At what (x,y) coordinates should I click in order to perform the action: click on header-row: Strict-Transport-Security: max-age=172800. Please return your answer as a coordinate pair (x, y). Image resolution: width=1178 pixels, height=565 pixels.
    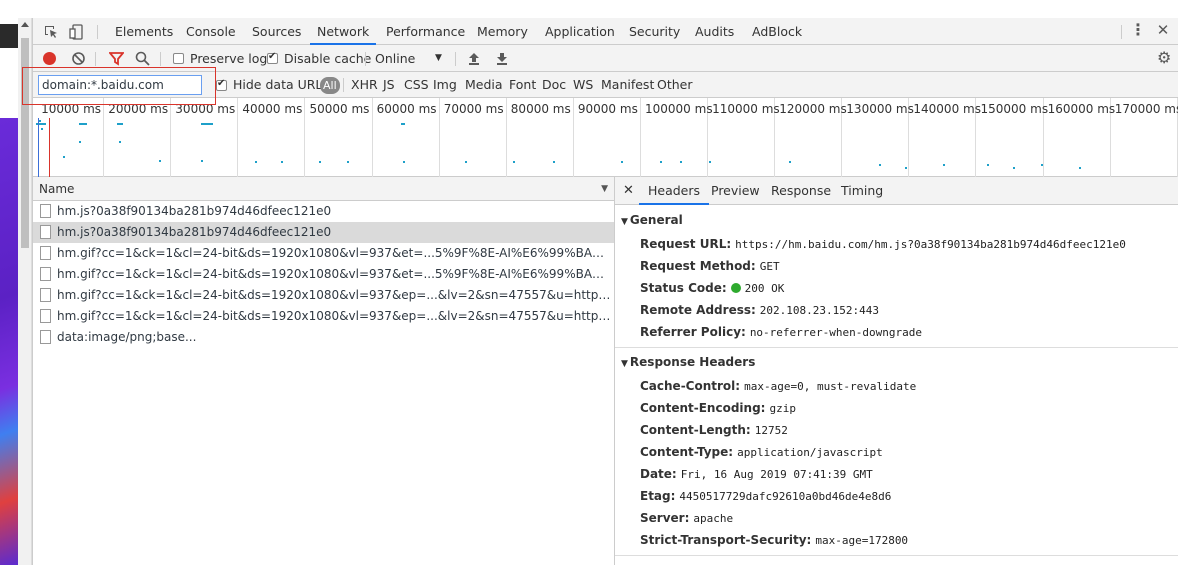
    Looking at the image, I should click on (774, 540).